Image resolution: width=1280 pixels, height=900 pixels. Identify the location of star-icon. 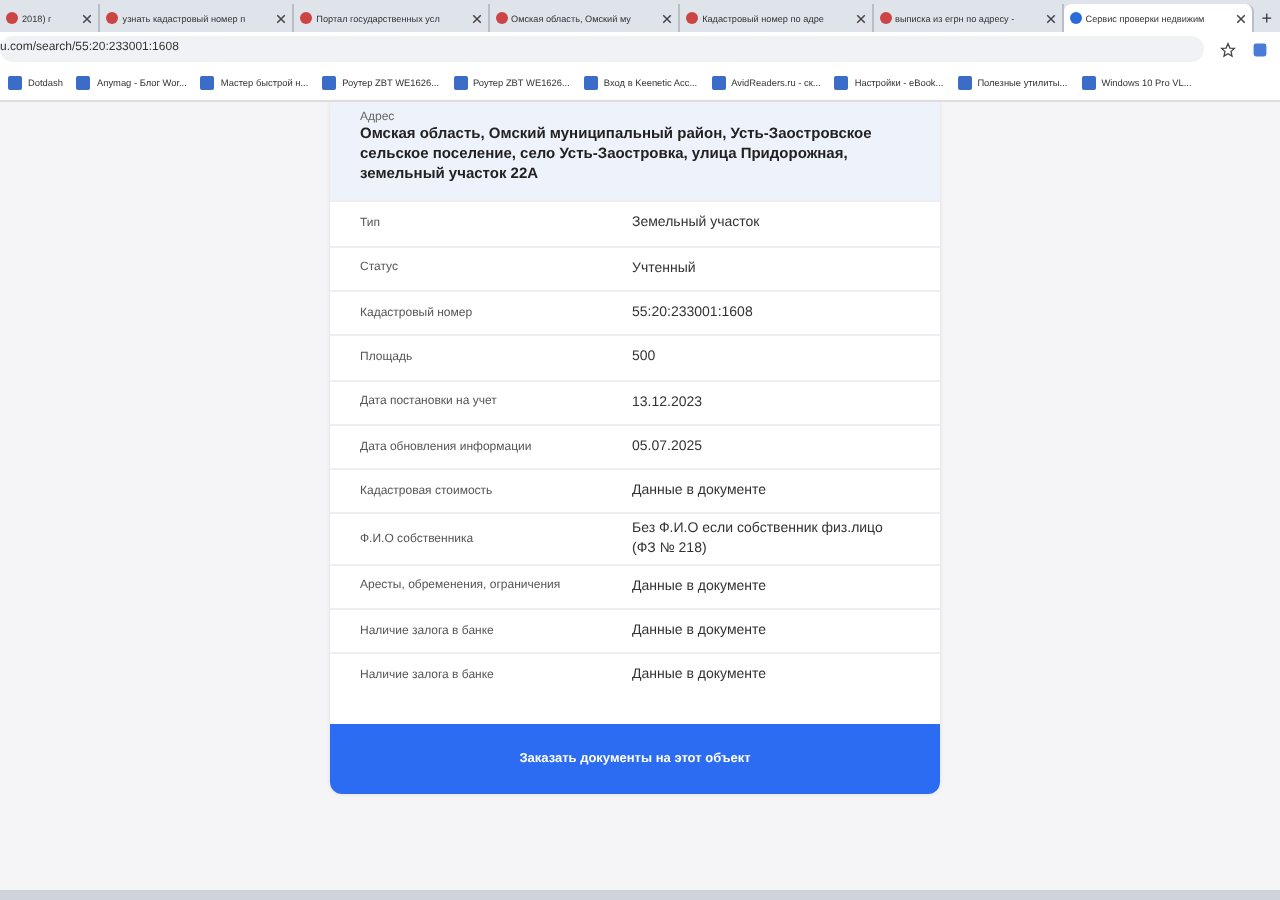
(1228, 49).